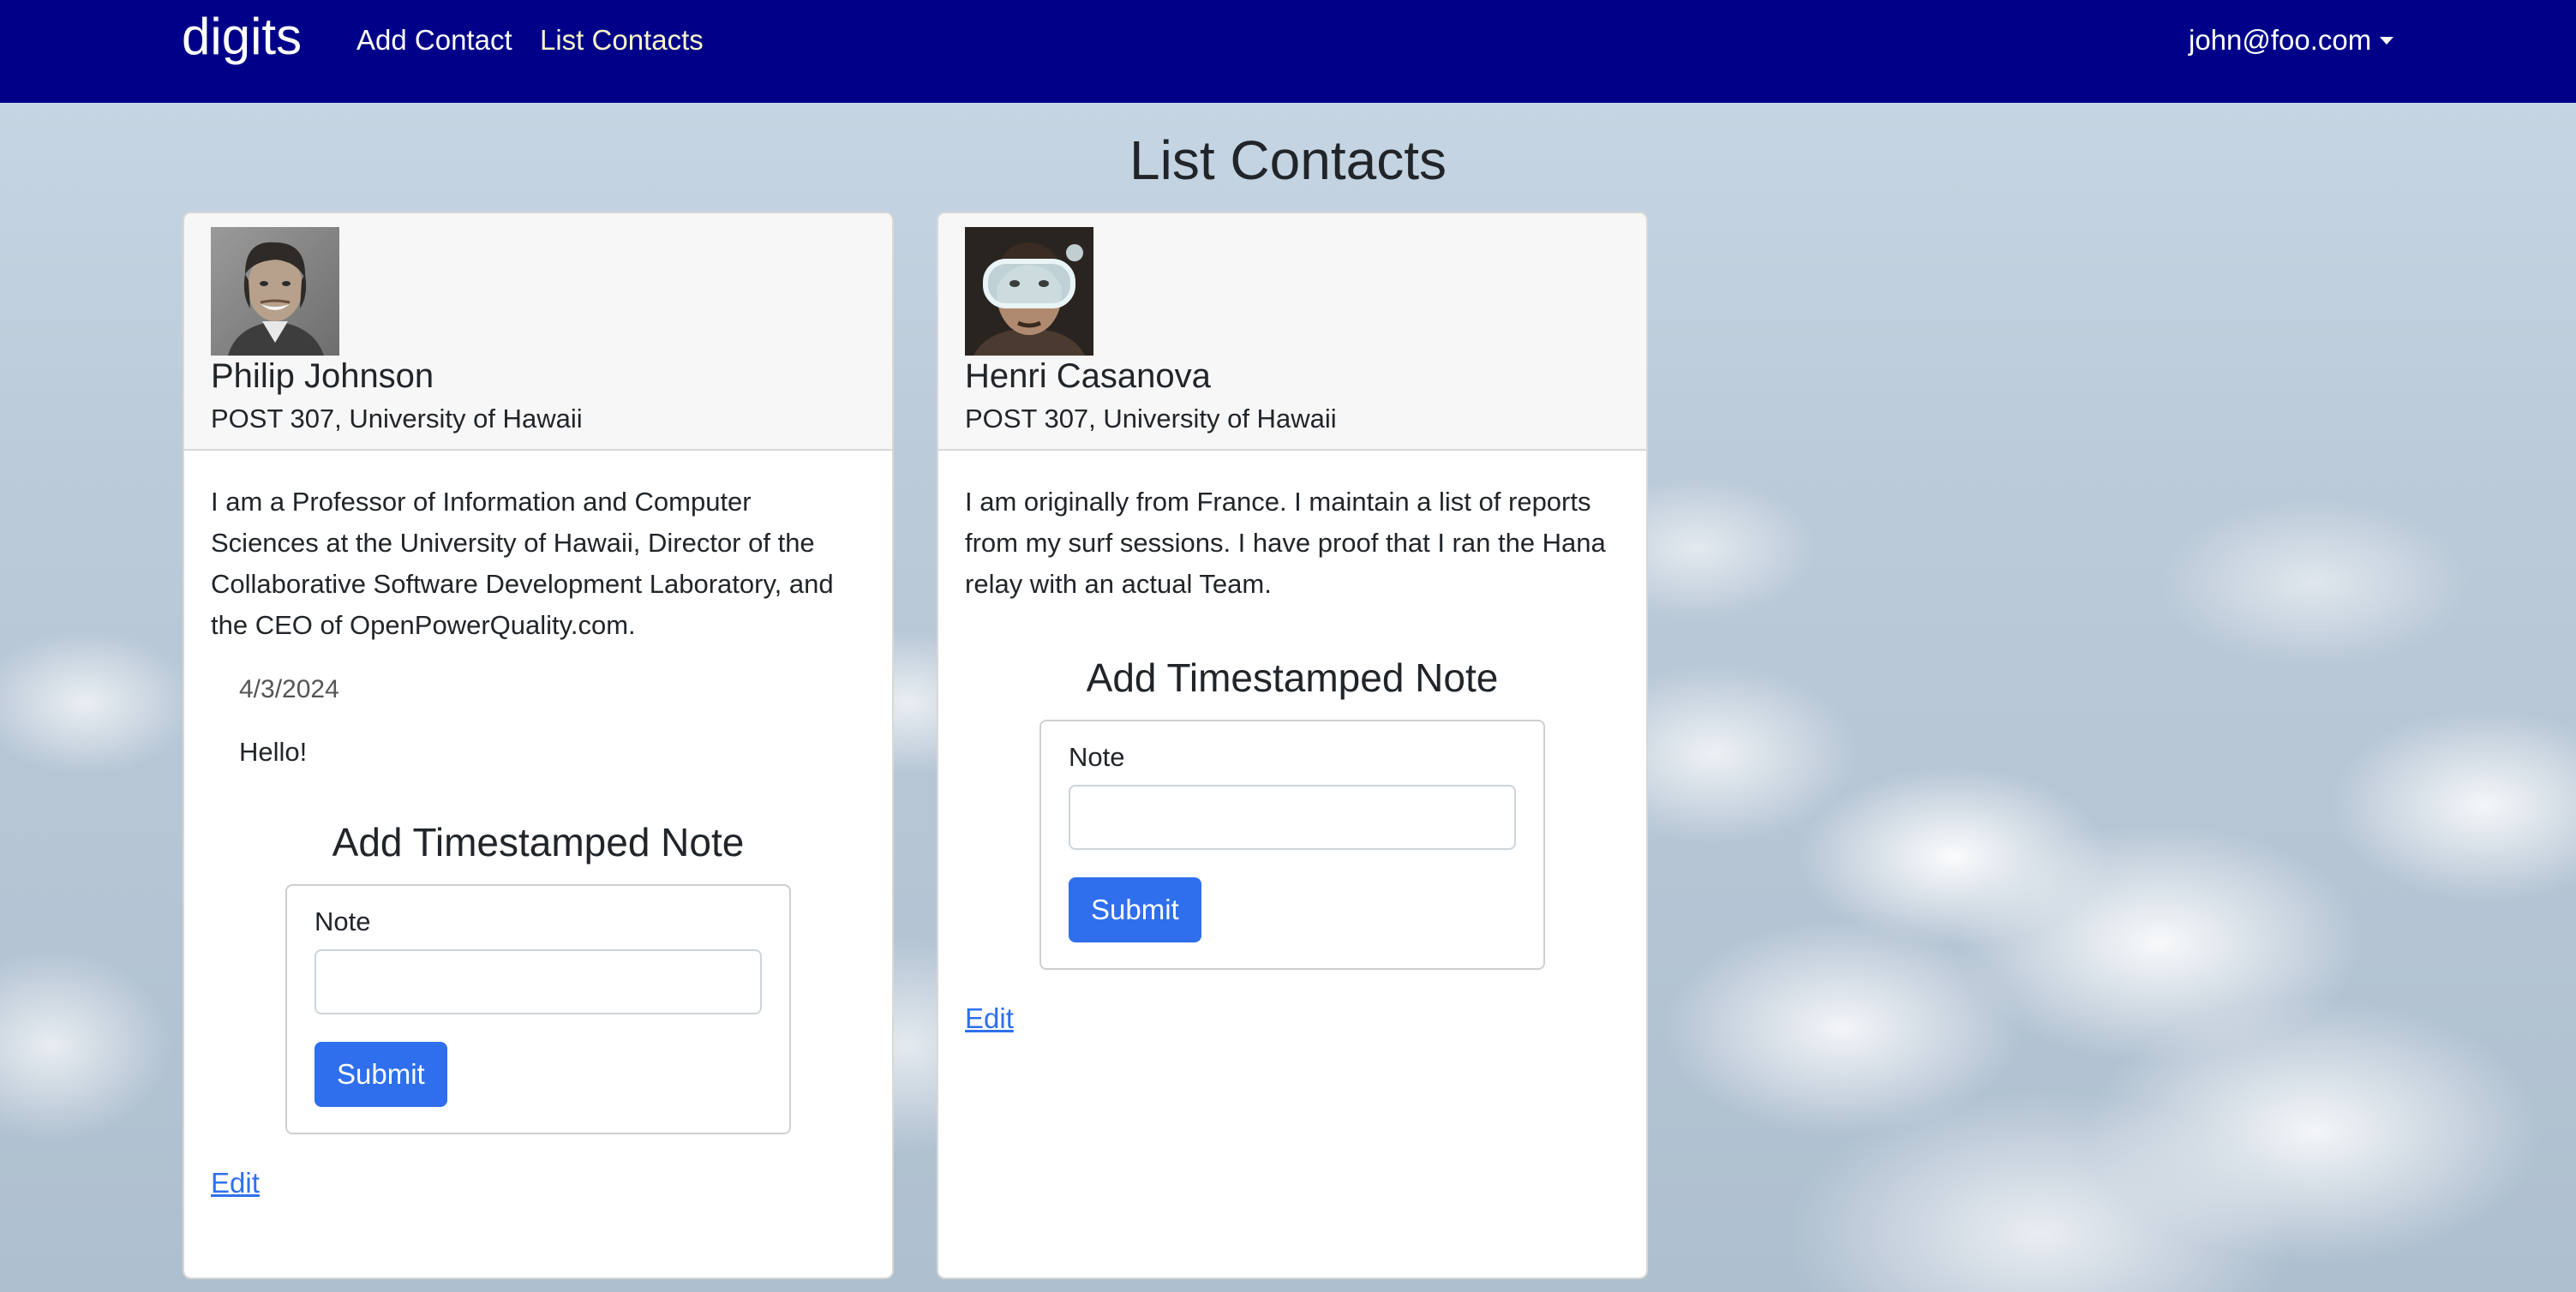  What do you see at coordinates (1288, 160) in the screenshot?
I see `page-title: List Contacts` at bounding box center [1288, 160].